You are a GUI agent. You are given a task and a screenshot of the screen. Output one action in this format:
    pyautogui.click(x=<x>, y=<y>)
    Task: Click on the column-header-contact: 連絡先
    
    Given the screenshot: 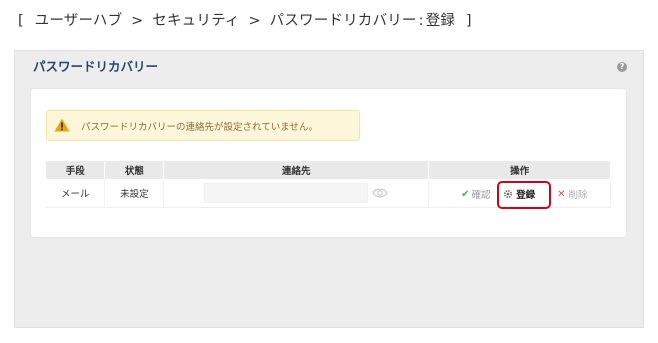 What is the action you would take?
    pyautogui.click(x=296, y=170)
    